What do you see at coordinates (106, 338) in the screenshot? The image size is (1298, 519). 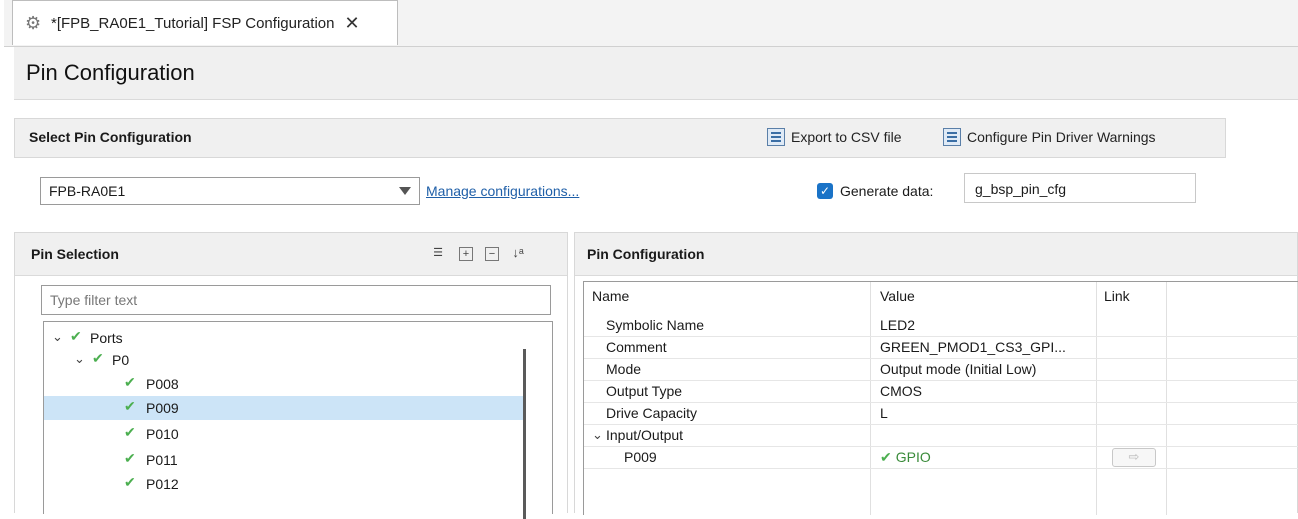 I see `tree-item-label: Ports` at bounding box center [106, 338].